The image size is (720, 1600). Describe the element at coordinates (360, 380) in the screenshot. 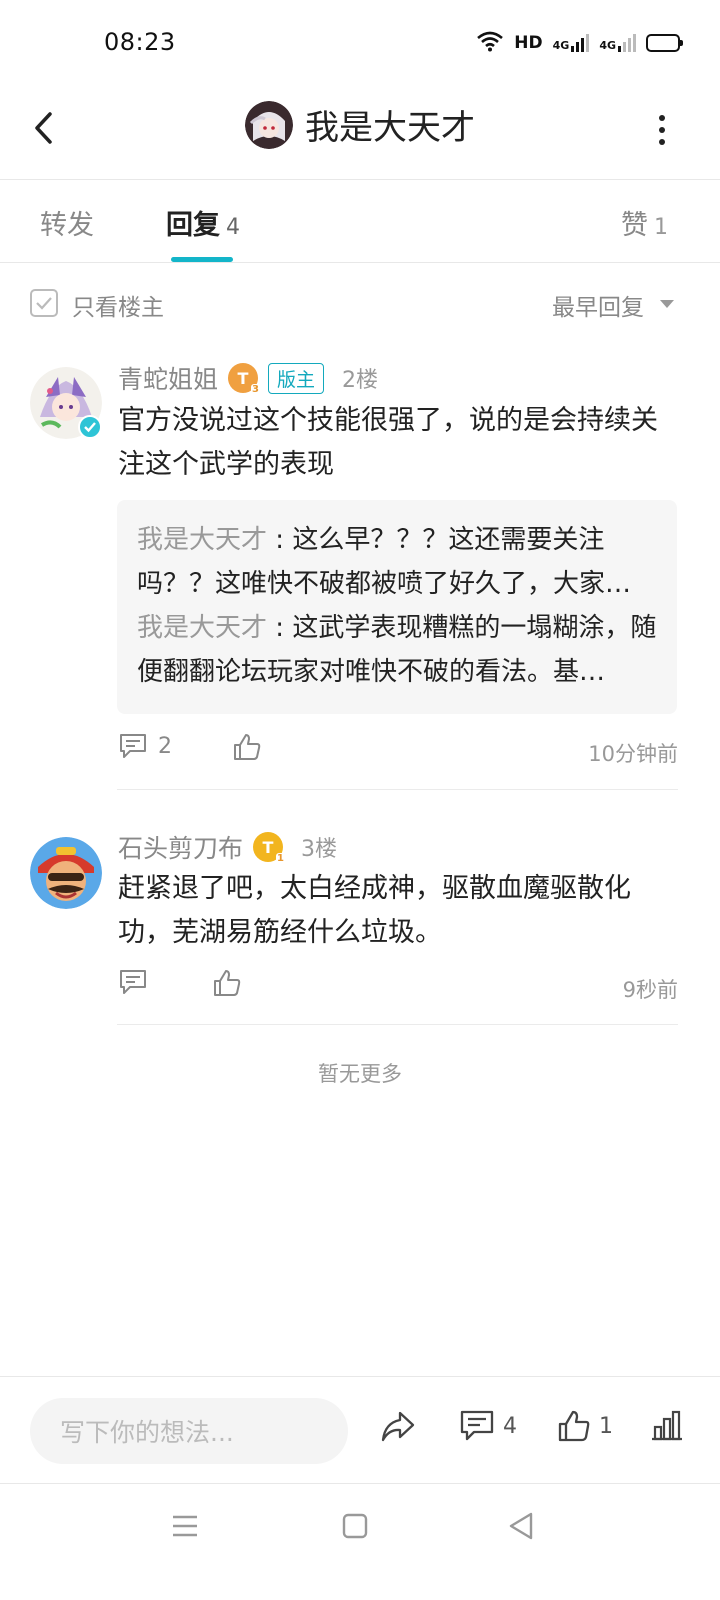

I see `floor-number: 2楼` at that location.